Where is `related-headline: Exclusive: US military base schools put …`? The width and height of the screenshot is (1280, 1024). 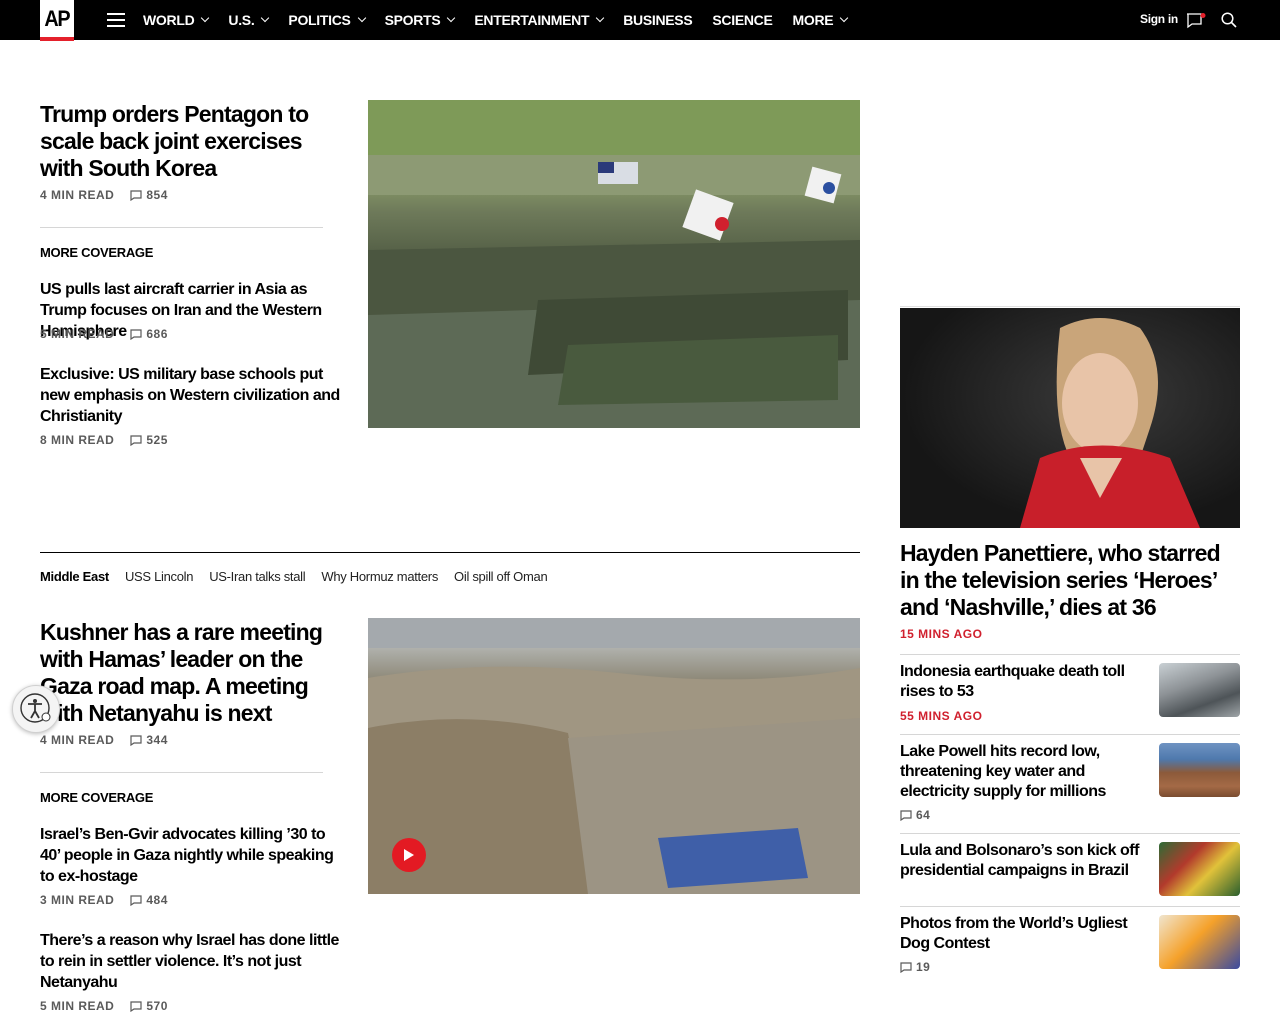 related-headline: Exclusive: US military base schools put … is located at coordinates (190, 395).